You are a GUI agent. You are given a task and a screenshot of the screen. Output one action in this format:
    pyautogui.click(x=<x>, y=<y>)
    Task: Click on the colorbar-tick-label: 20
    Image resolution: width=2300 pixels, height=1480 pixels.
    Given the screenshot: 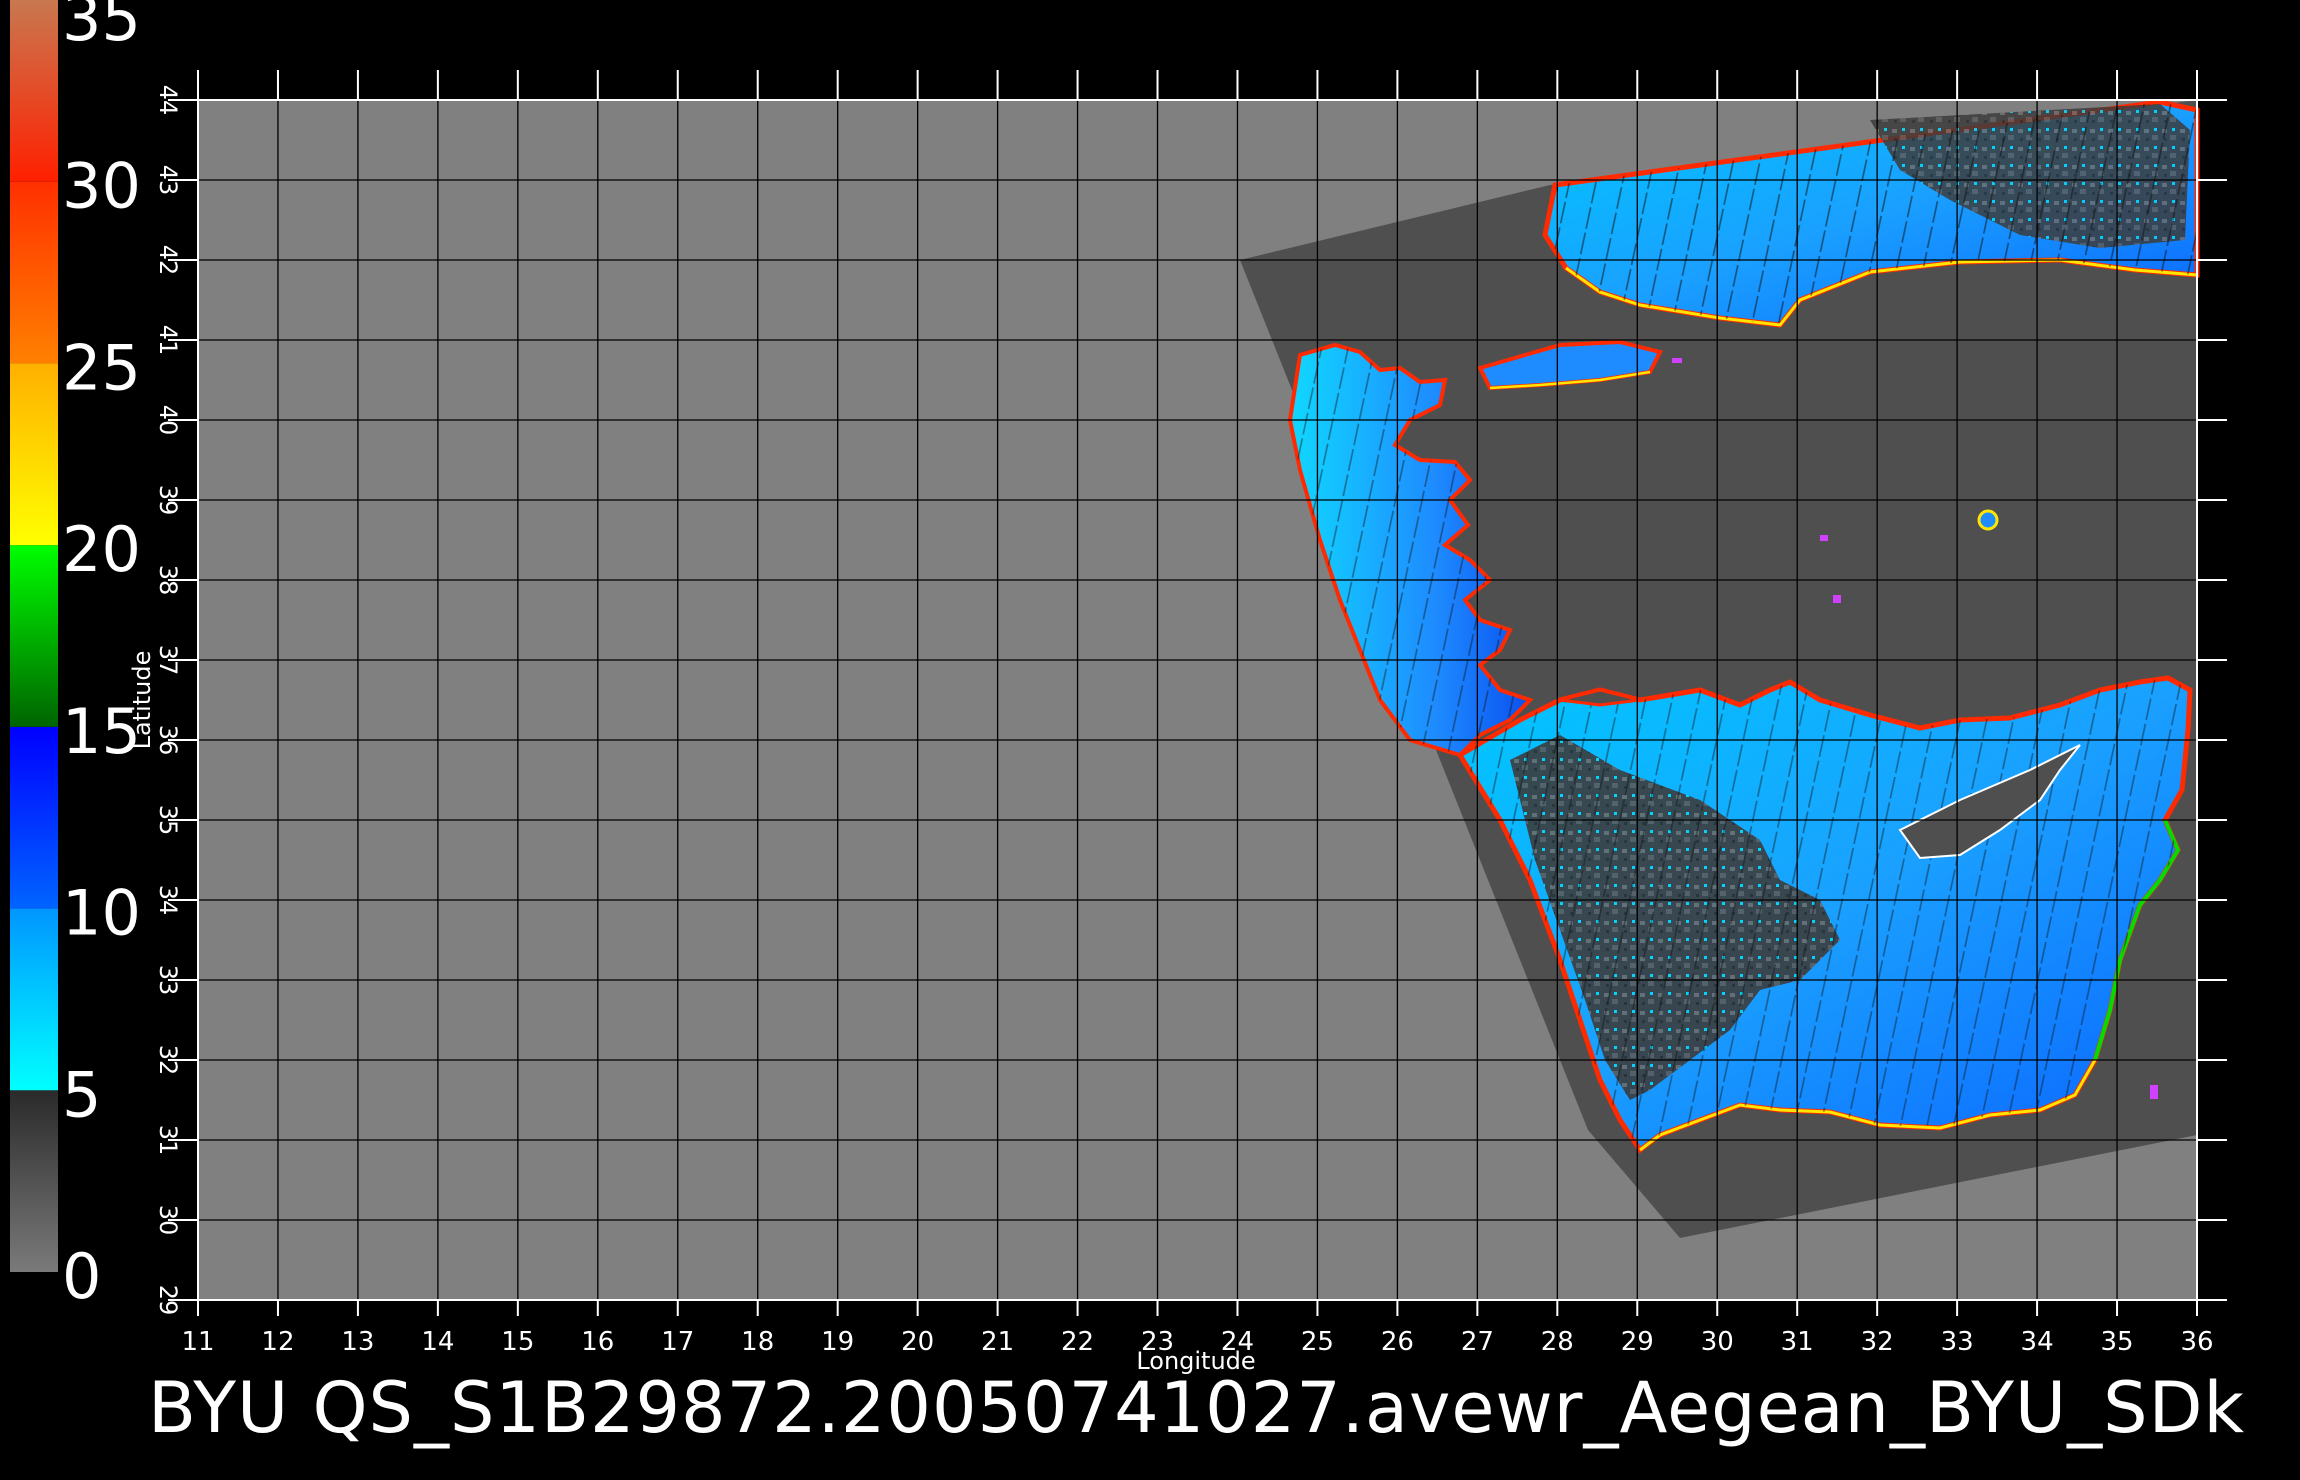 What is the action you would take?
    pyautogui.click(x=101, y=549)
    